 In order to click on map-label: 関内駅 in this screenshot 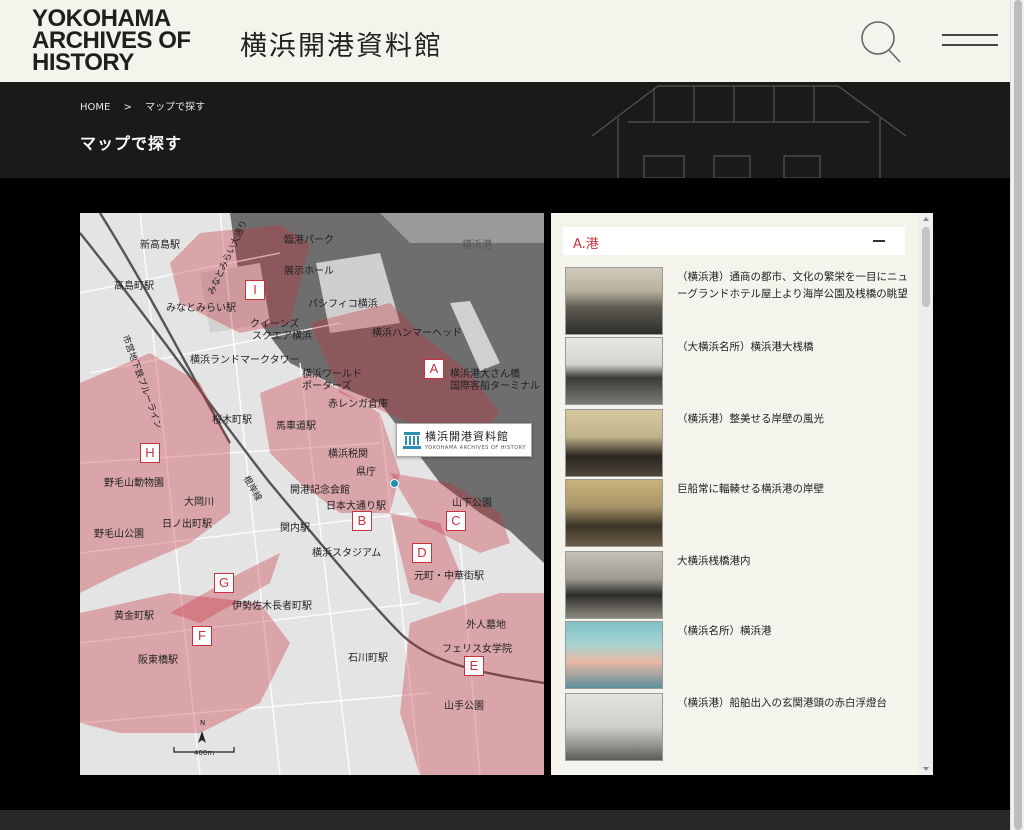, I will do `click(295, 528)`.